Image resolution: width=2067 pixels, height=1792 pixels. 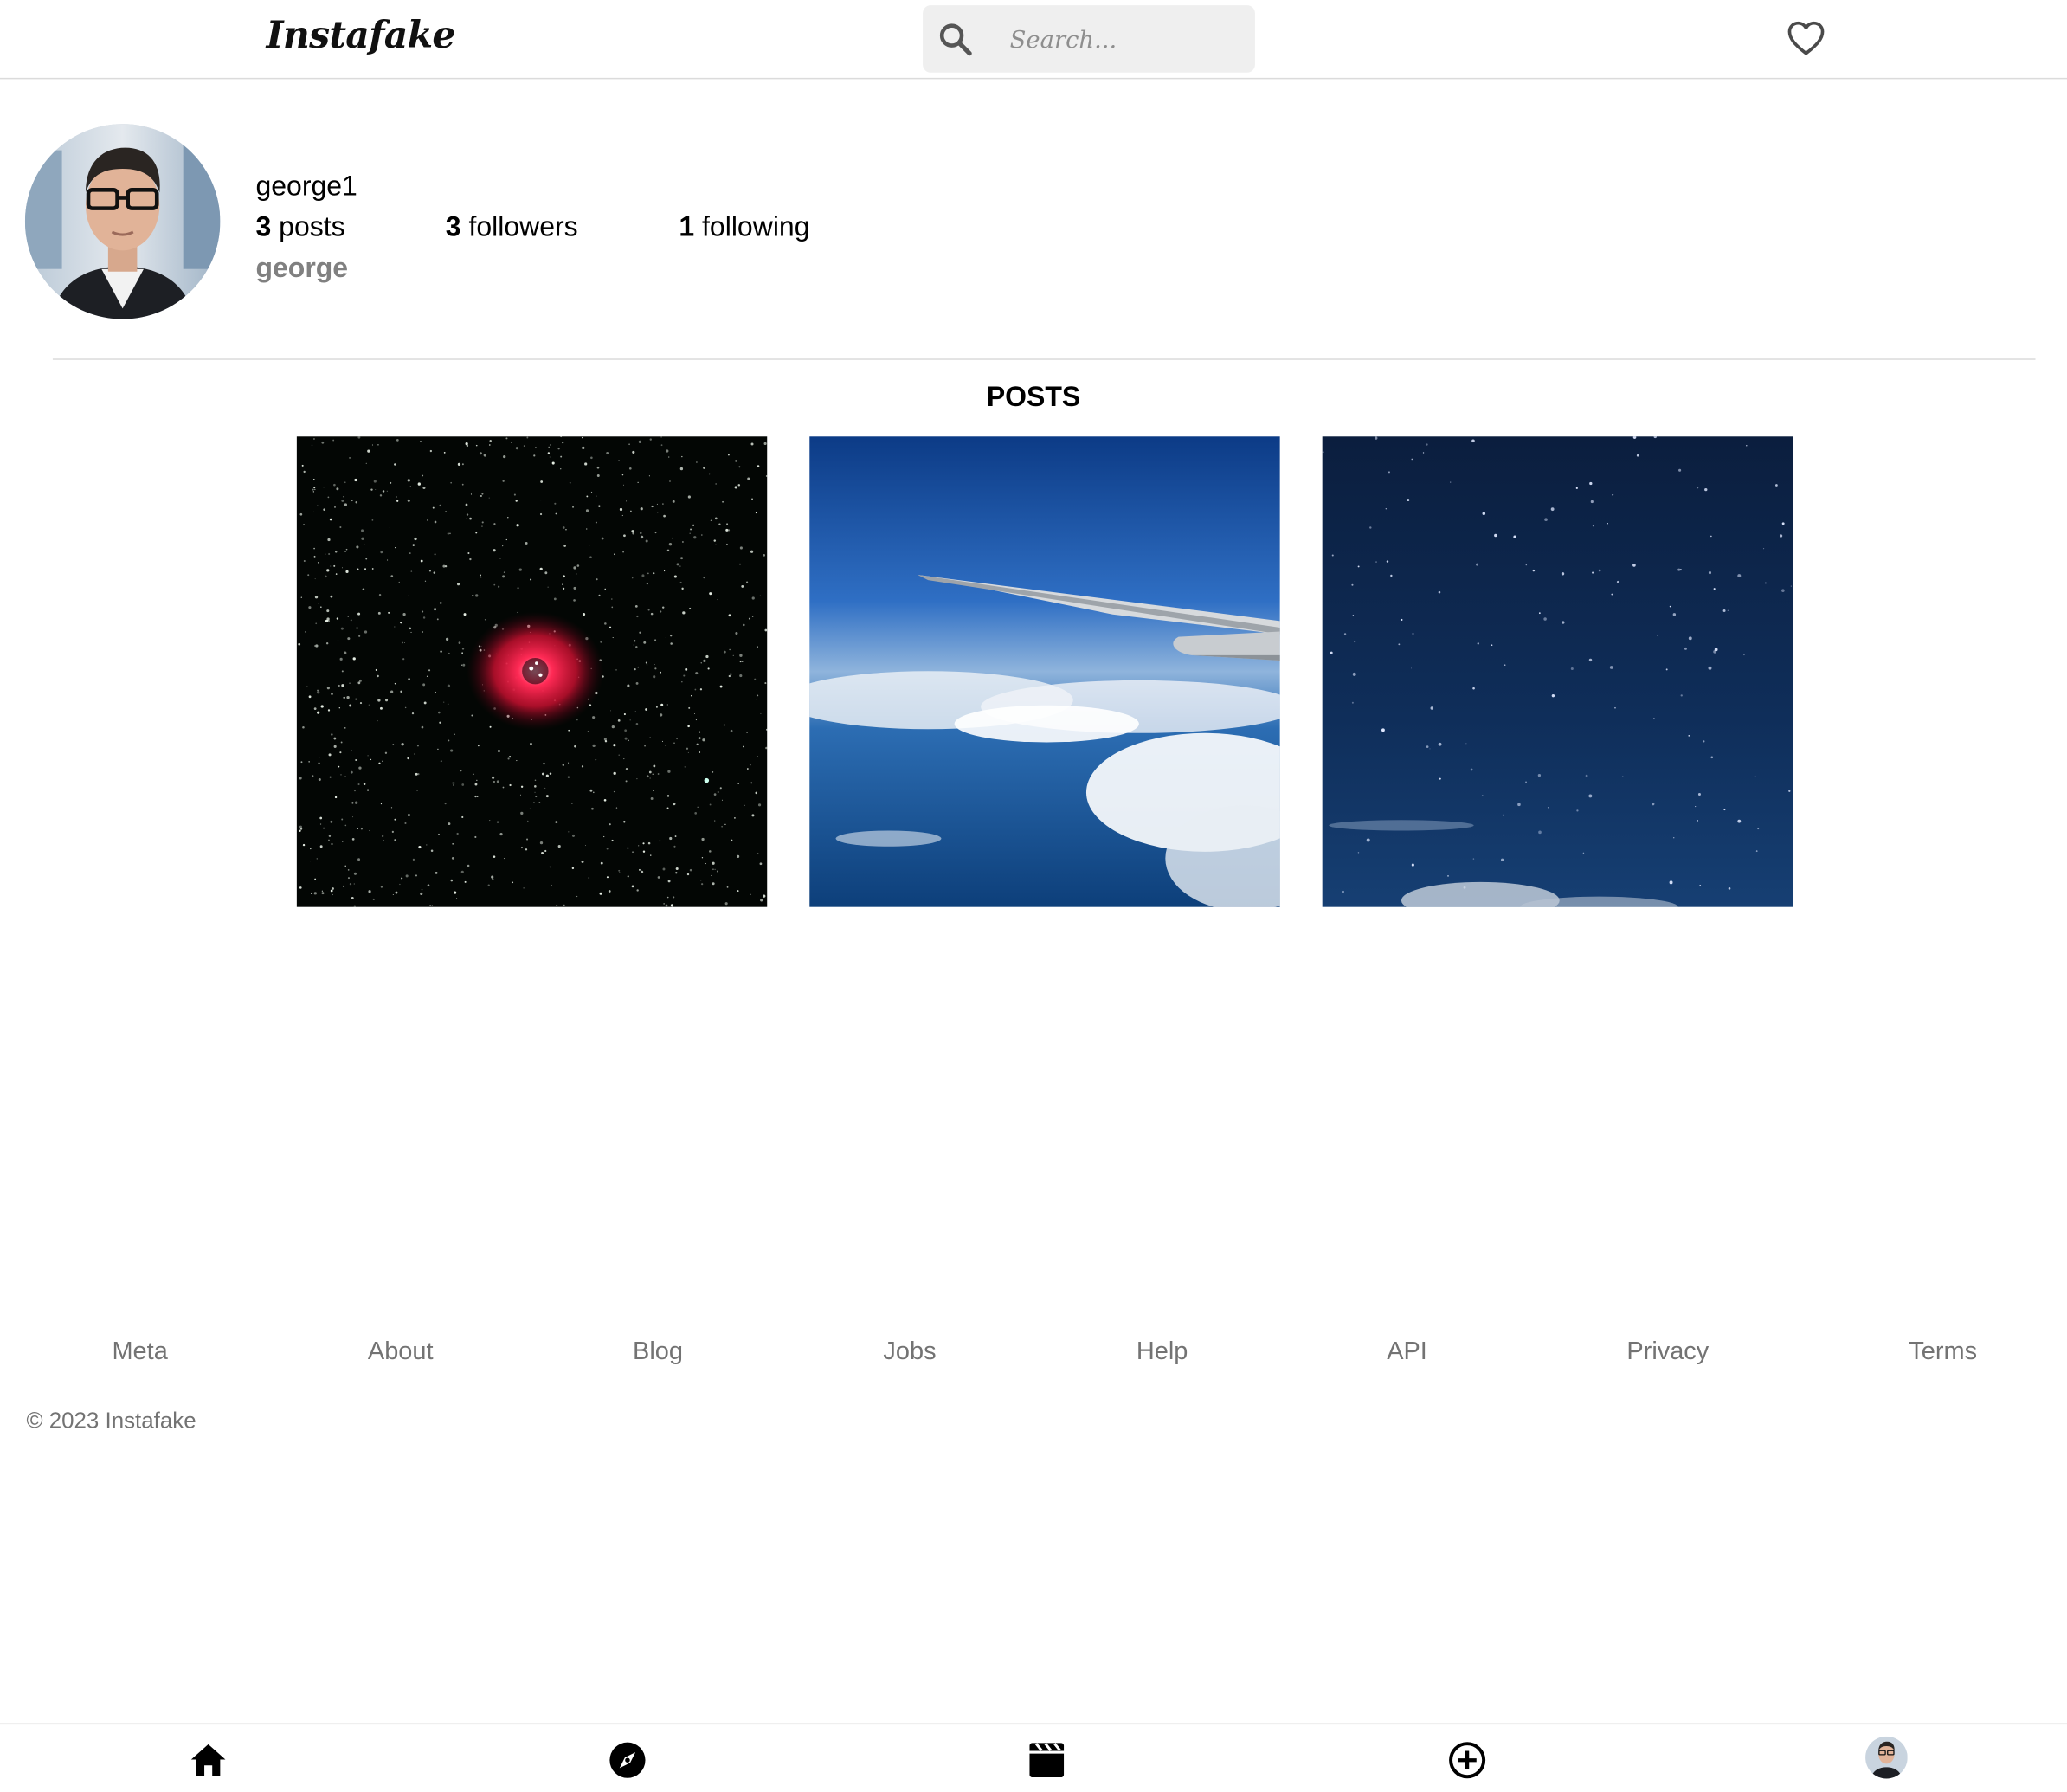 I want to click on following-count: 1, so click(x=687, y=227).